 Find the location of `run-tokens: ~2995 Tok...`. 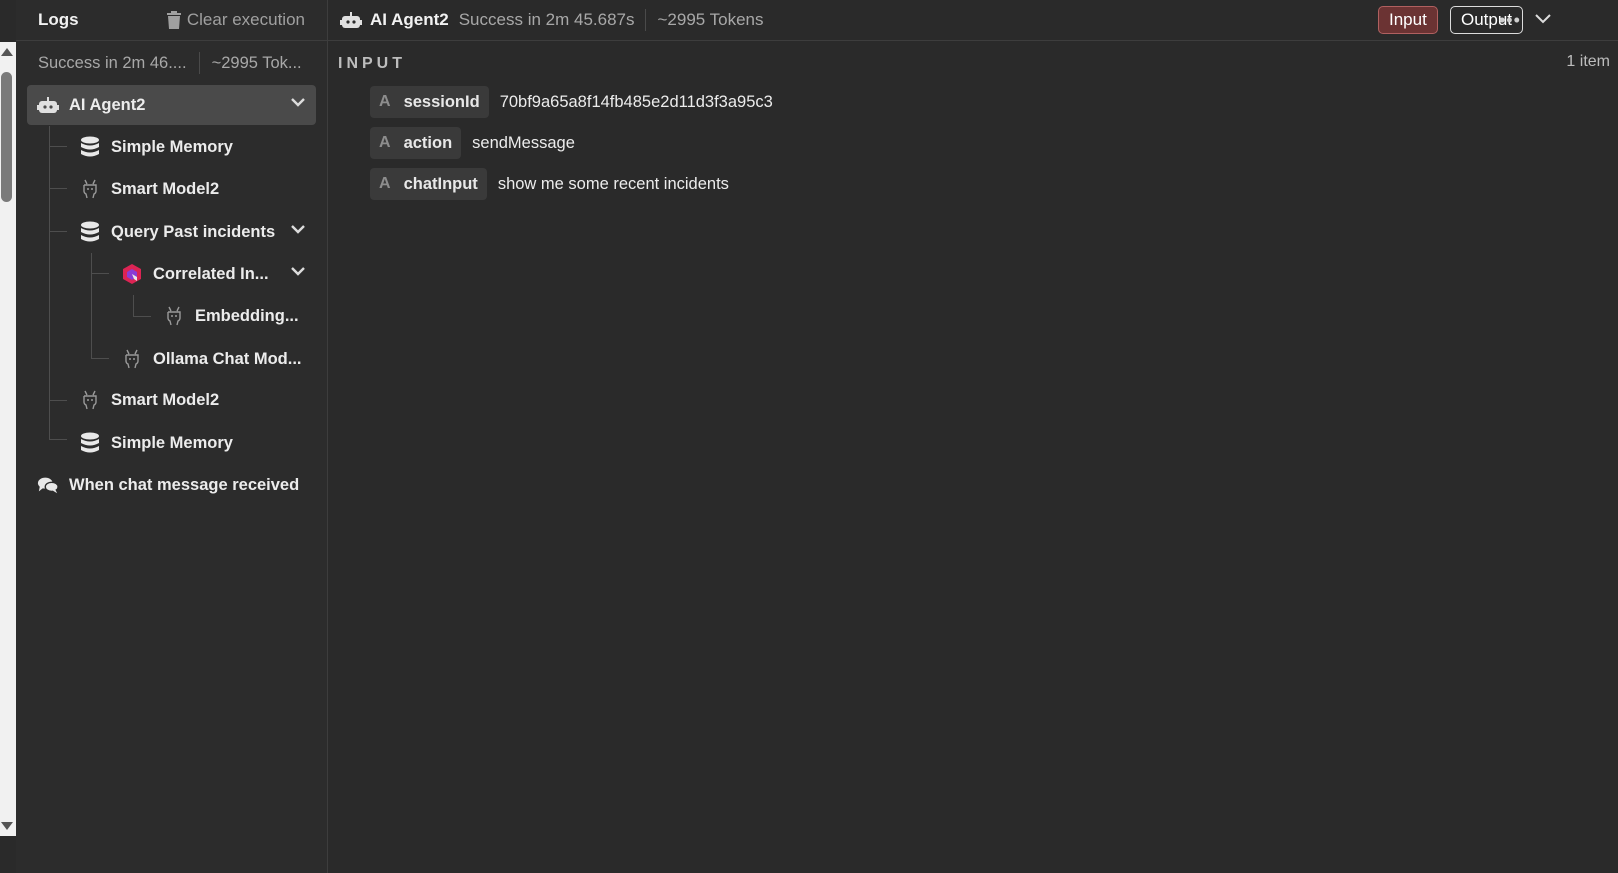

run-tokens: ~2995 Tok... is located at coordinates (256, 62).